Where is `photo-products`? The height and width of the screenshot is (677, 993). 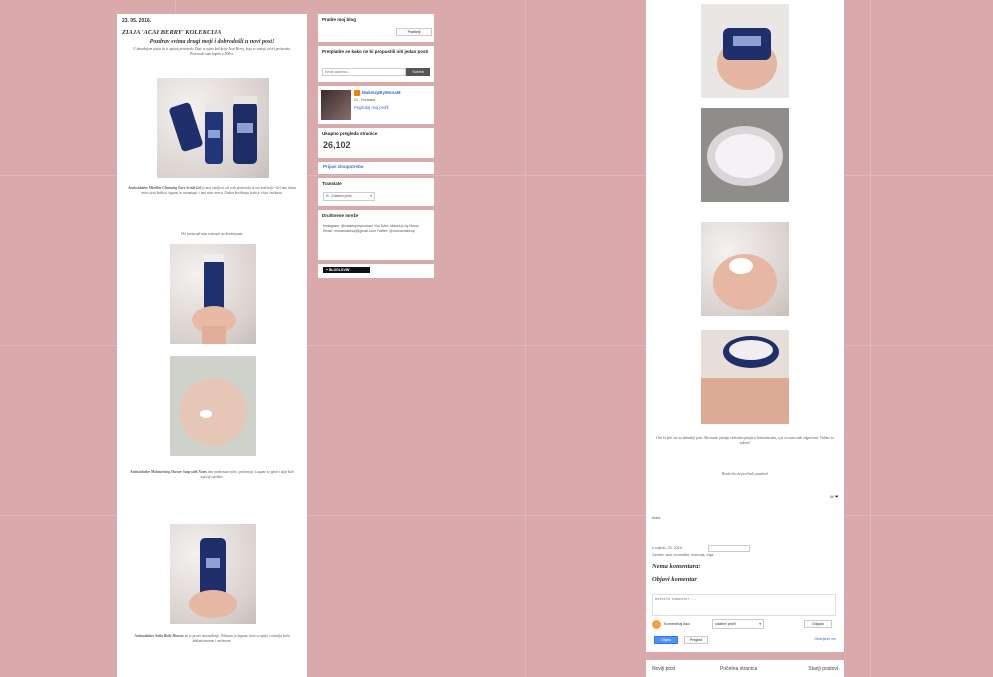
photo-products is located at coordinates (213, 128).